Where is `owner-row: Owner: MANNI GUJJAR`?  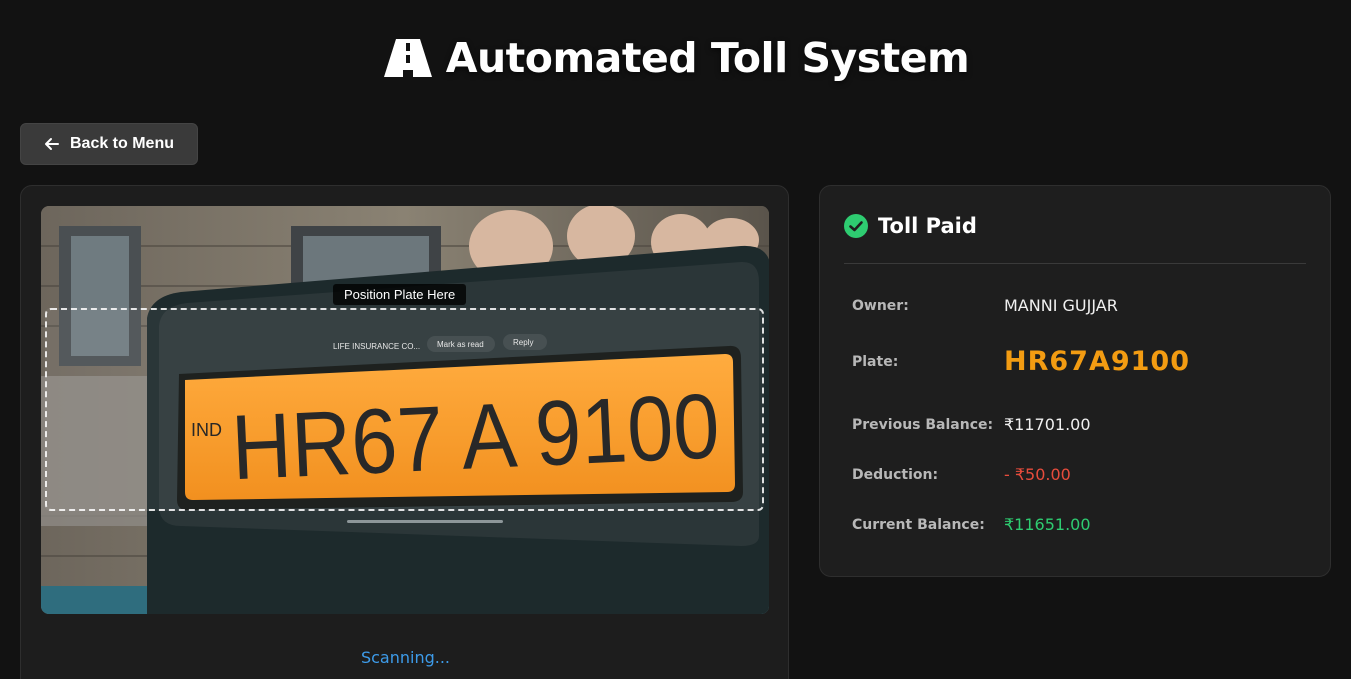
owner-row: Owner: MANNI GUJJAR is located at coordinates (1082, 305).